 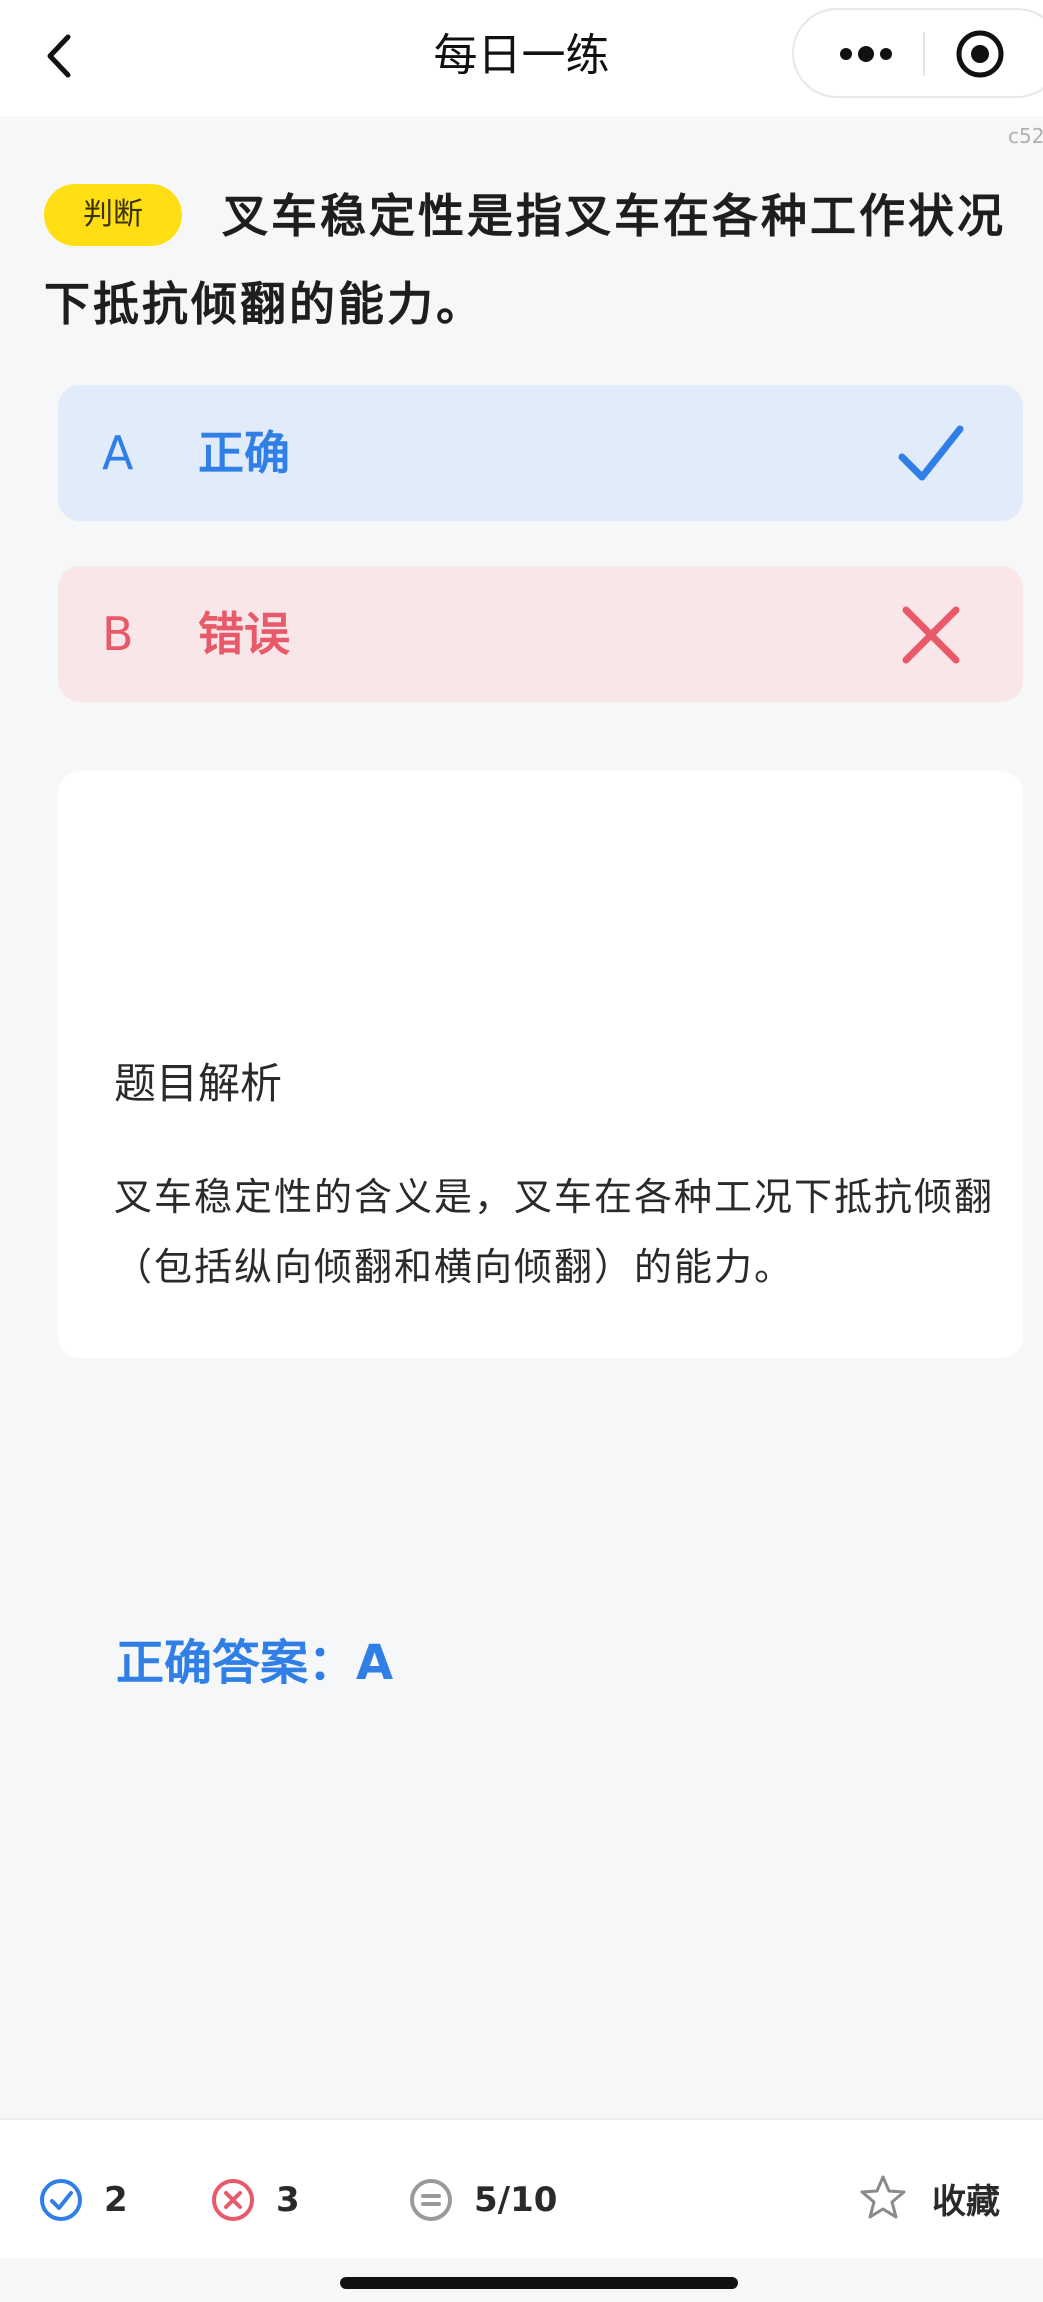 What do you see at coordinates (244, 453) in the screenshot?
I see `option-text: 正确` at bounding box center [244, 453].